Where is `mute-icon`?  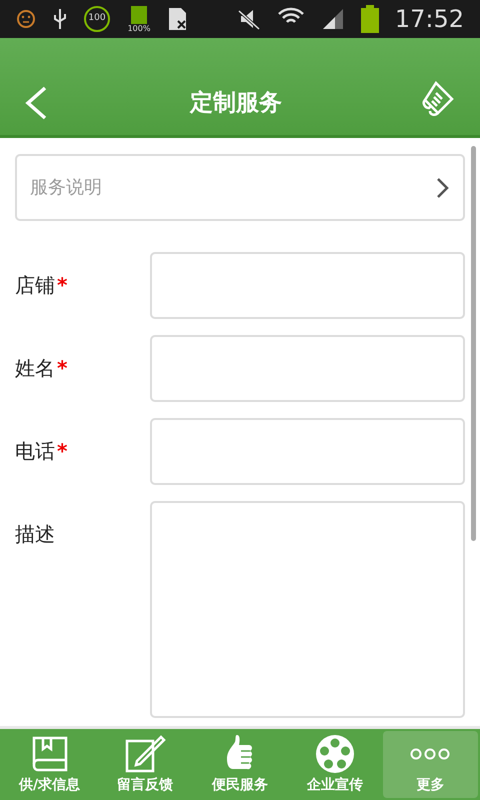
mute-icon is located at coordinates (248, 19).